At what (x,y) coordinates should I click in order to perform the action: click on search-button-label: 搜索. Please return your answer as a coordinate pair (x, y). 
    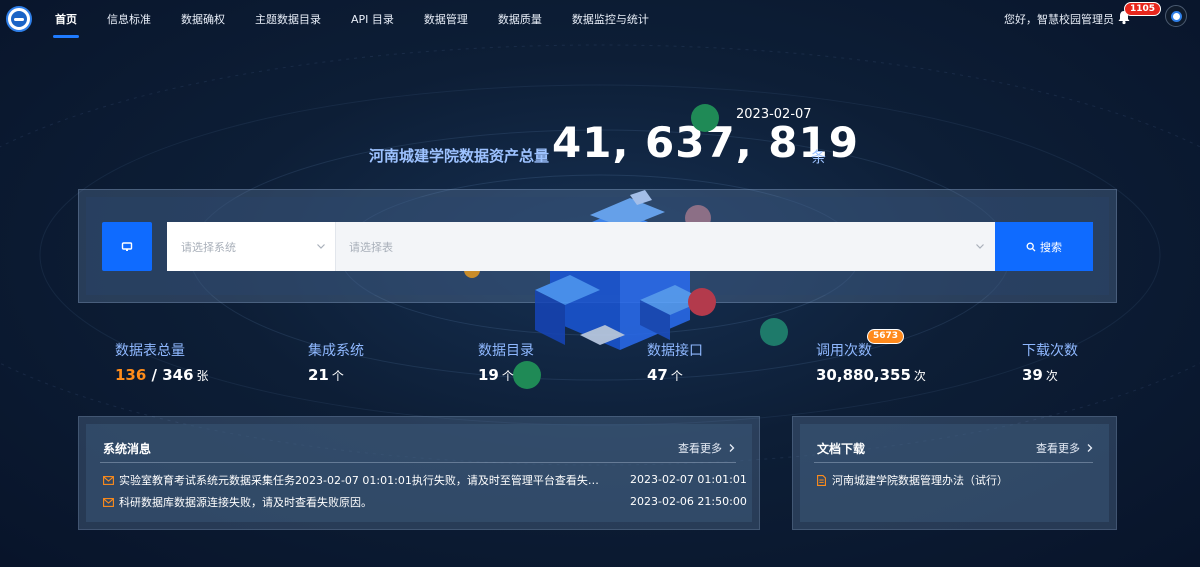
    Looking at the image, I should click on (1051, 247).